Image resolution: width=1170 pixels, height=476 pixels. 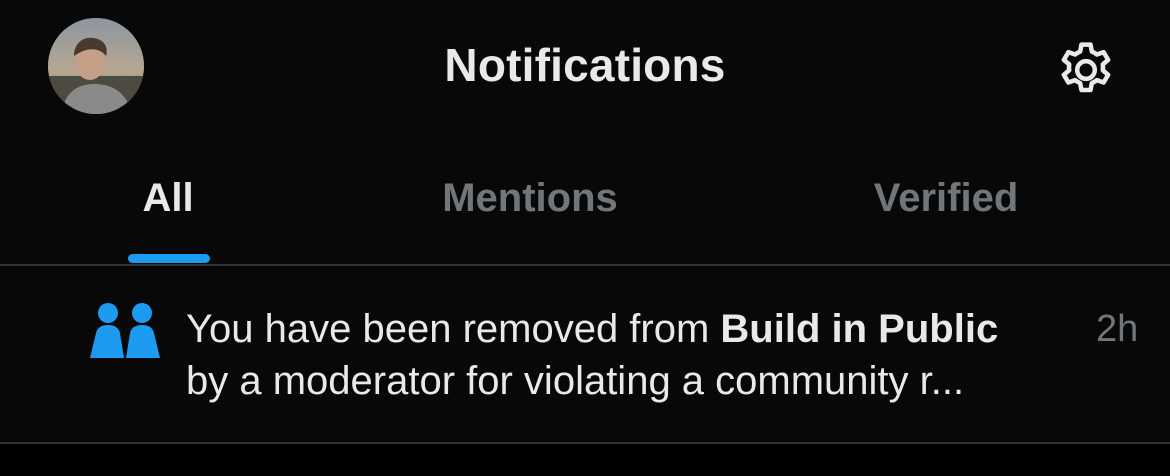 What do you see at coordinates (585, 443) in the screenshot?
I see `notification-divider` at bounding box center [585, 443].